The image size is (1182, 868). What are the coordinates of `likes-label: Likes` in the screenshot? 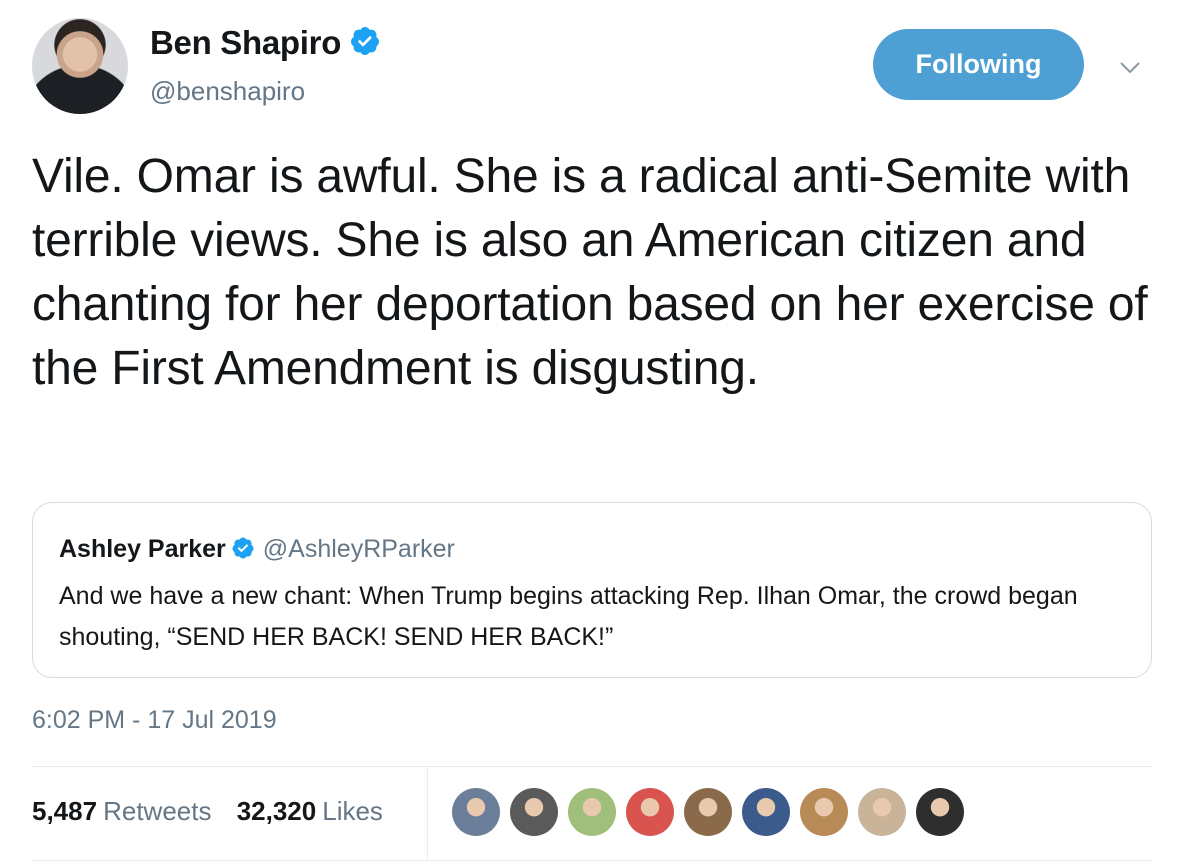 It's located at (352, 811).